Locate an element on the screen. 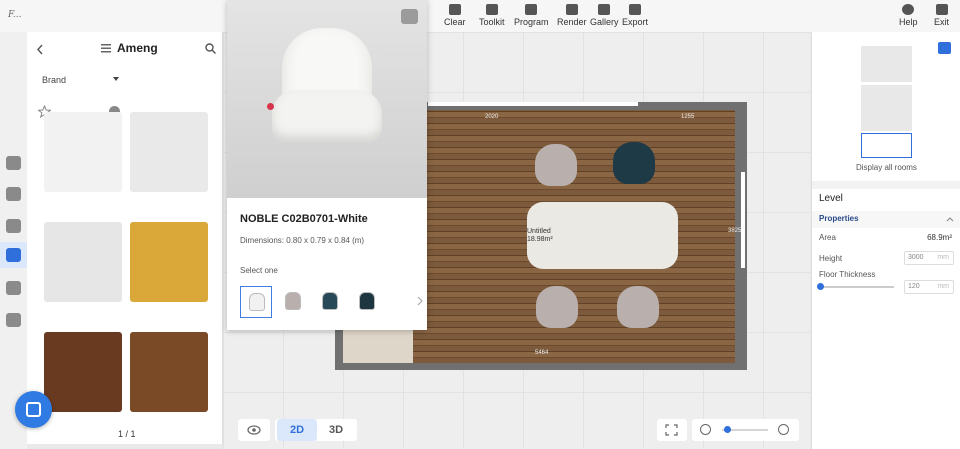 The height and width of the screenshot is (449, 960). dim-right: 3825 is located at coordinates (735, 231).